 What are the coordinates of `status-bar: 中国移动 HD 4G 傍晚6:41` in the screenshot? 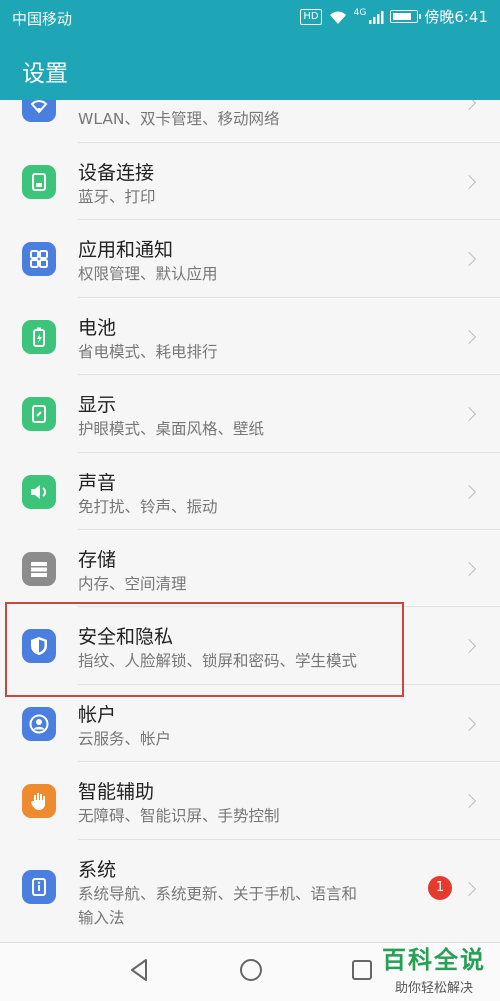 It's located at (250, 18).